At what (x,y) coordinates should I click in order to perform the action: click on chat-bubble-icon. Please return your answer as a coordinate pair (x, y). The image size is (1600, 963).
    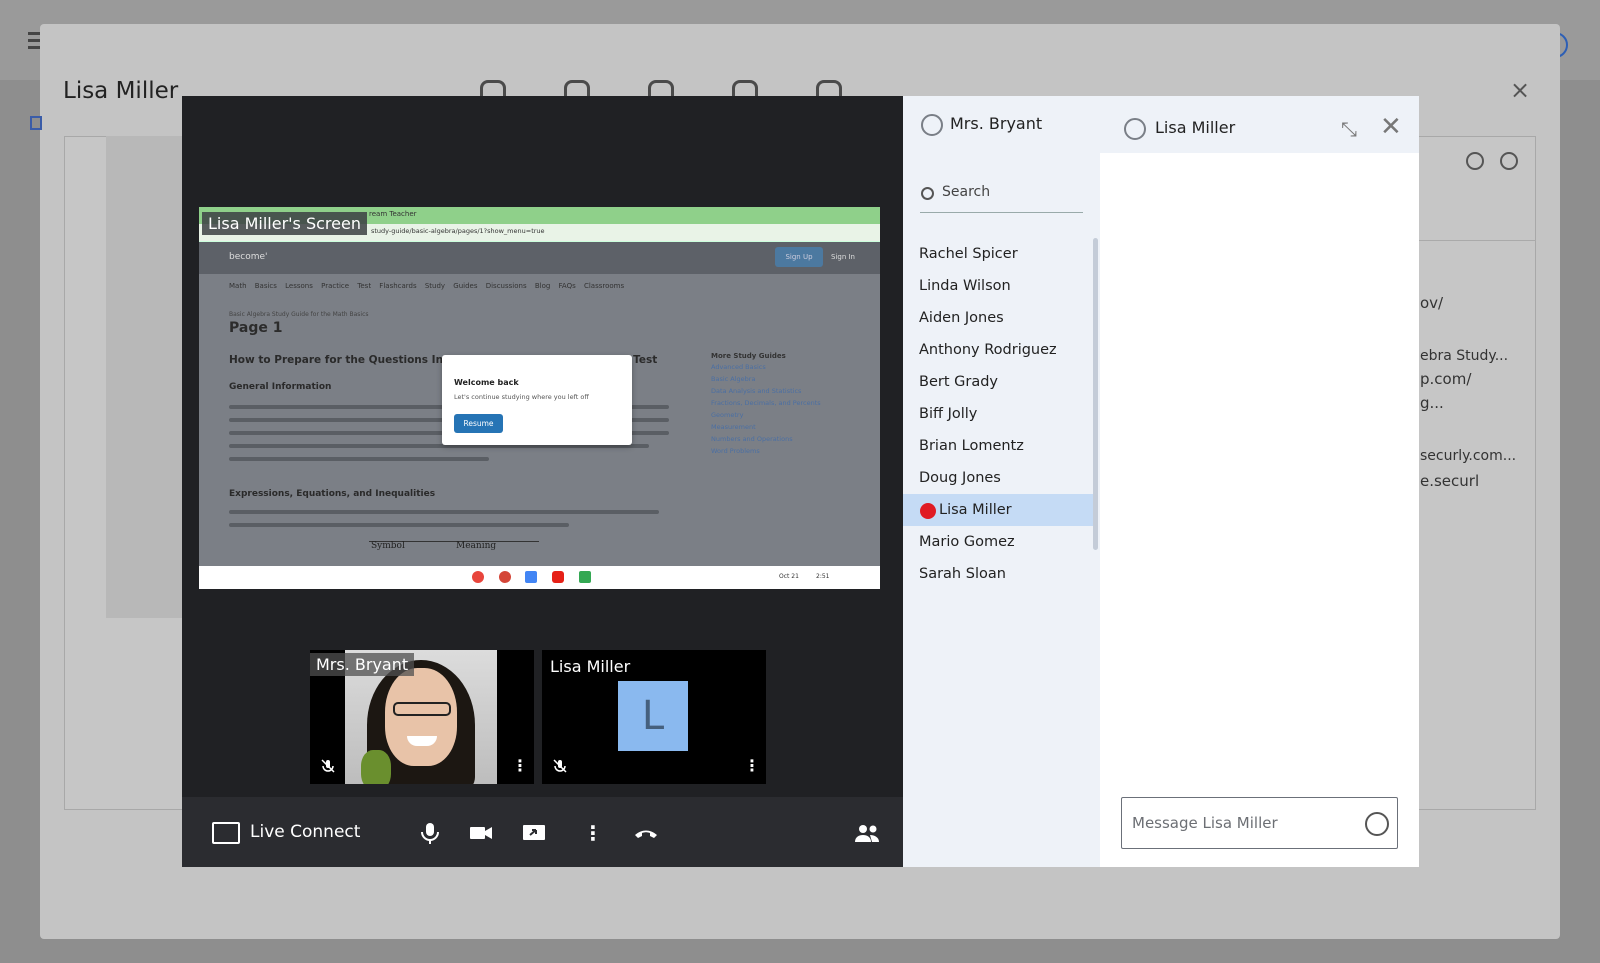
    Looking at the image, I should click on (1475, 161).